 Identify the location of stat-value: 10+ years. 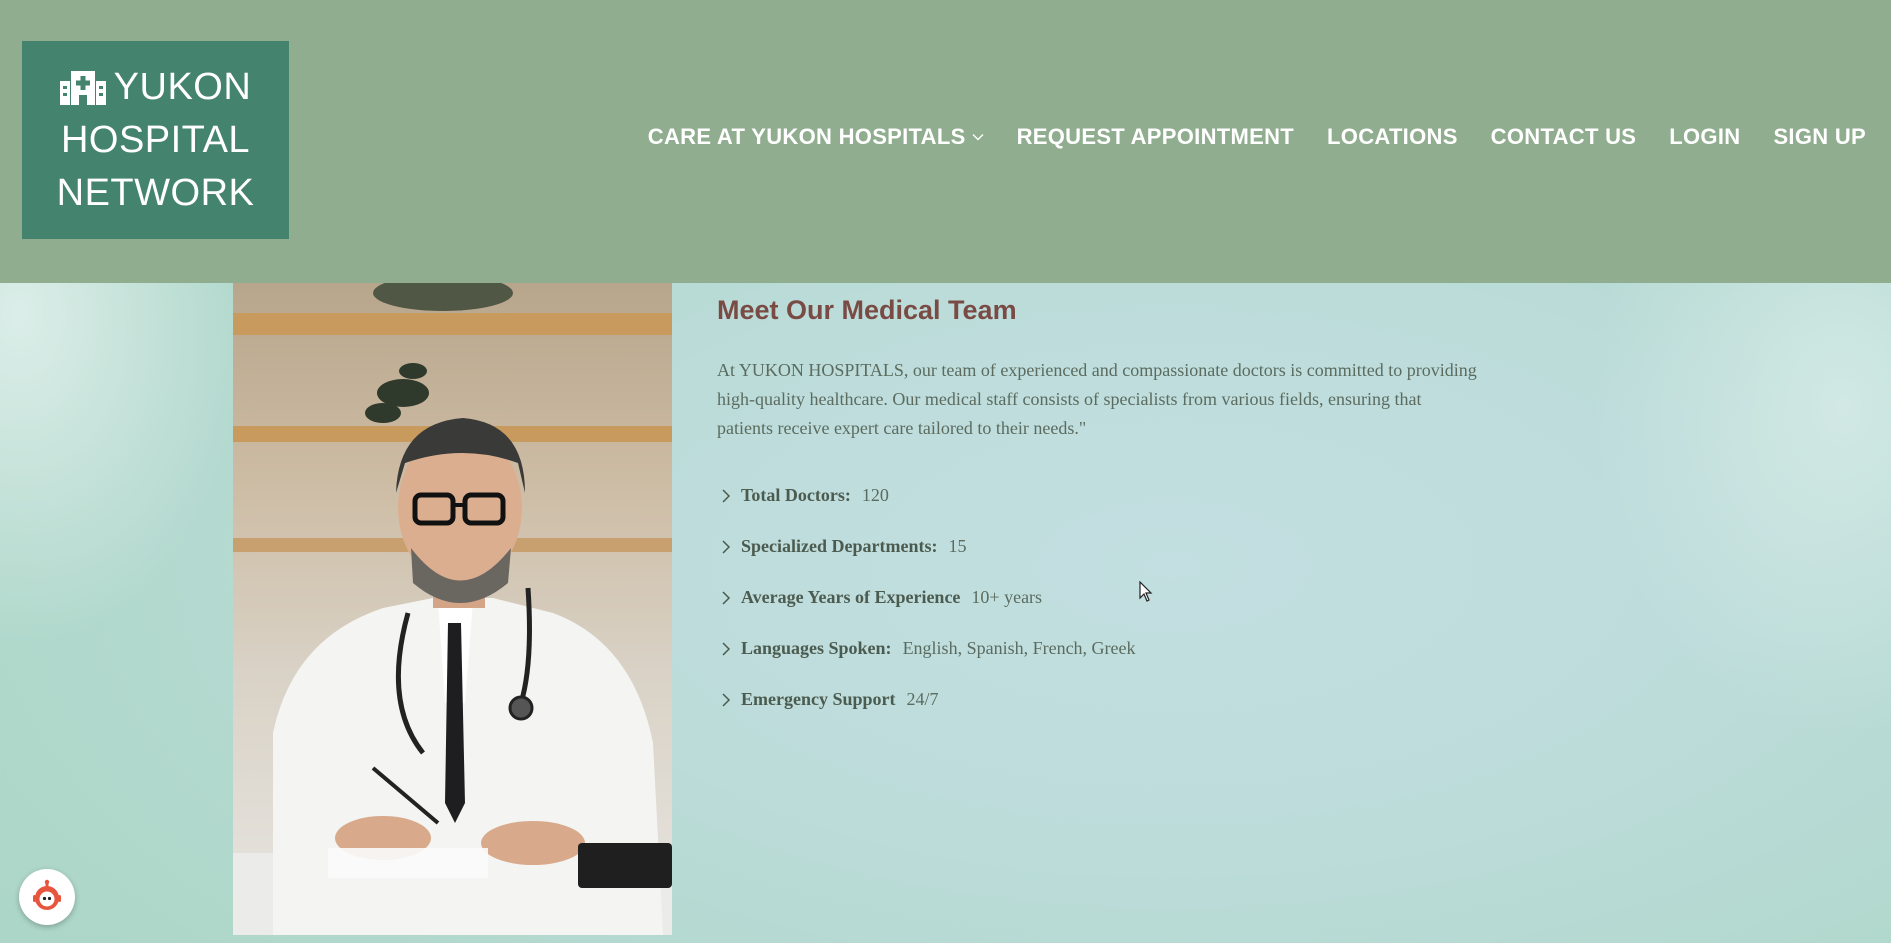
(1007, 597).